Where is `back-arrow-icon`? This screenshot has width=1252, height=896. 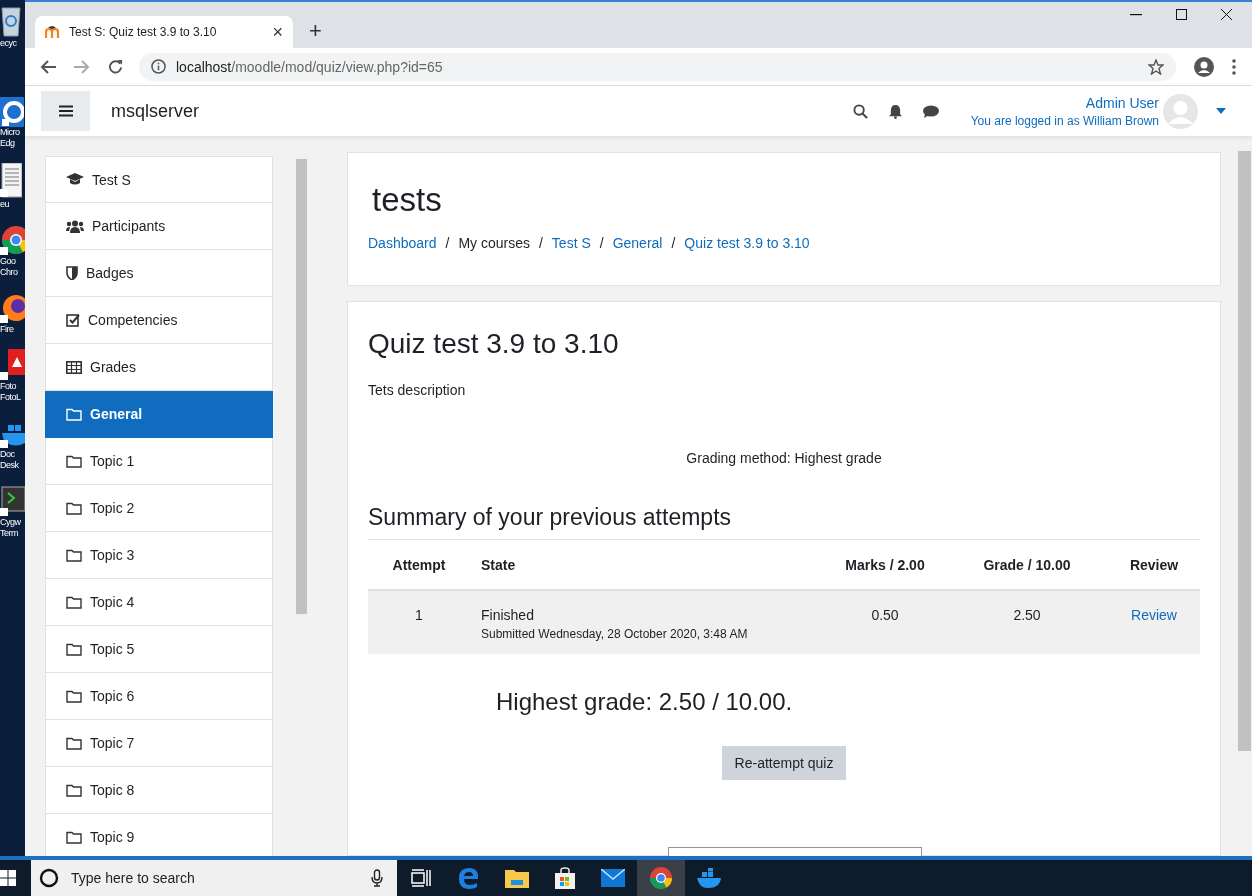
back-arrow-icon is located at coordinates (48, 66).